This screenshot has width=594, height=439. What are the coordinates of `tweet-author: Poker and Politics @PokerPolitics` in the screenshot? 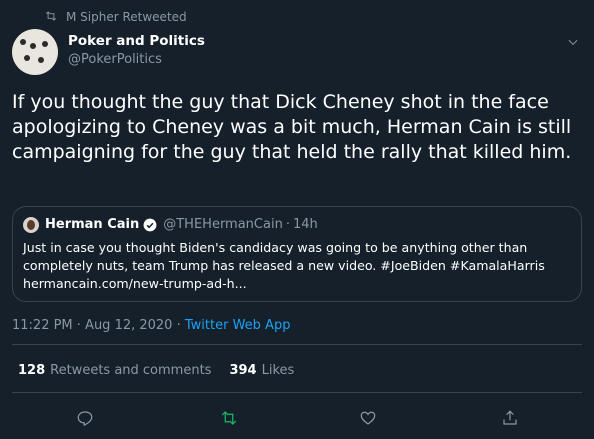 It's located at (136, 50).